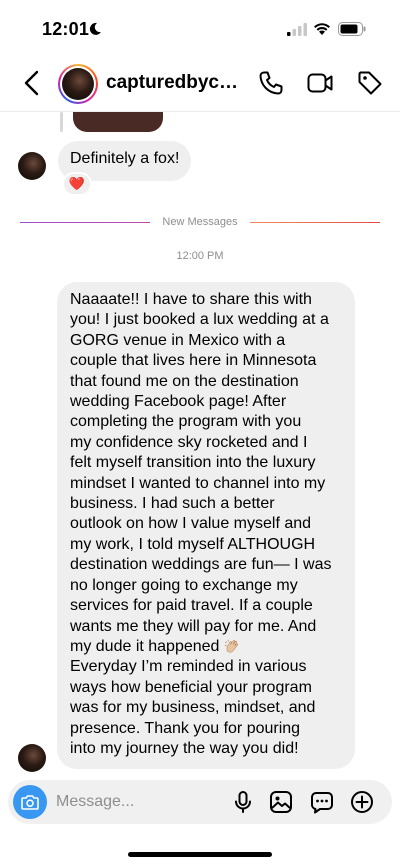  I want to click on camera-icon, so click(30, 802).